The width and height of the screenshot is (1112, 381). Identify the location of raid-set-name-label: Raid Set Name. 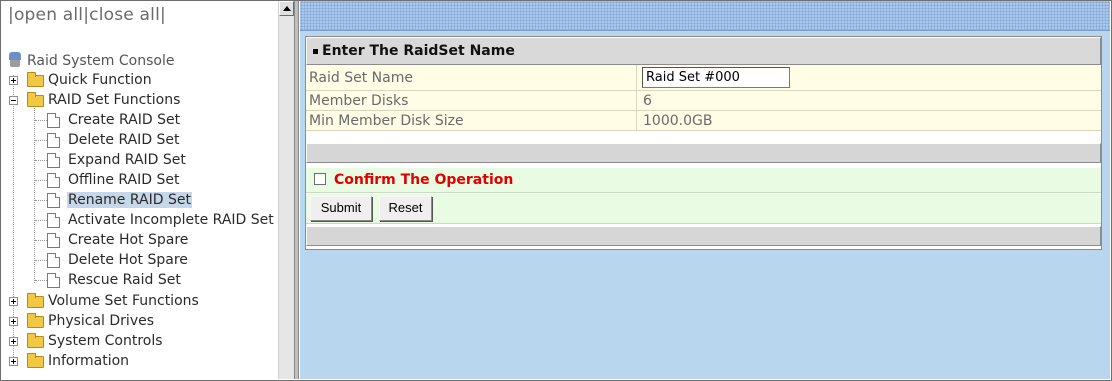
(361, 78).